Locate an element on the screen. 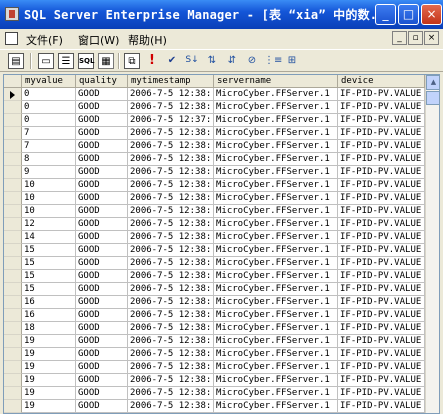 This screenshot has width=443, height=414. child-close-button: × is located at coordinates (431, 38).